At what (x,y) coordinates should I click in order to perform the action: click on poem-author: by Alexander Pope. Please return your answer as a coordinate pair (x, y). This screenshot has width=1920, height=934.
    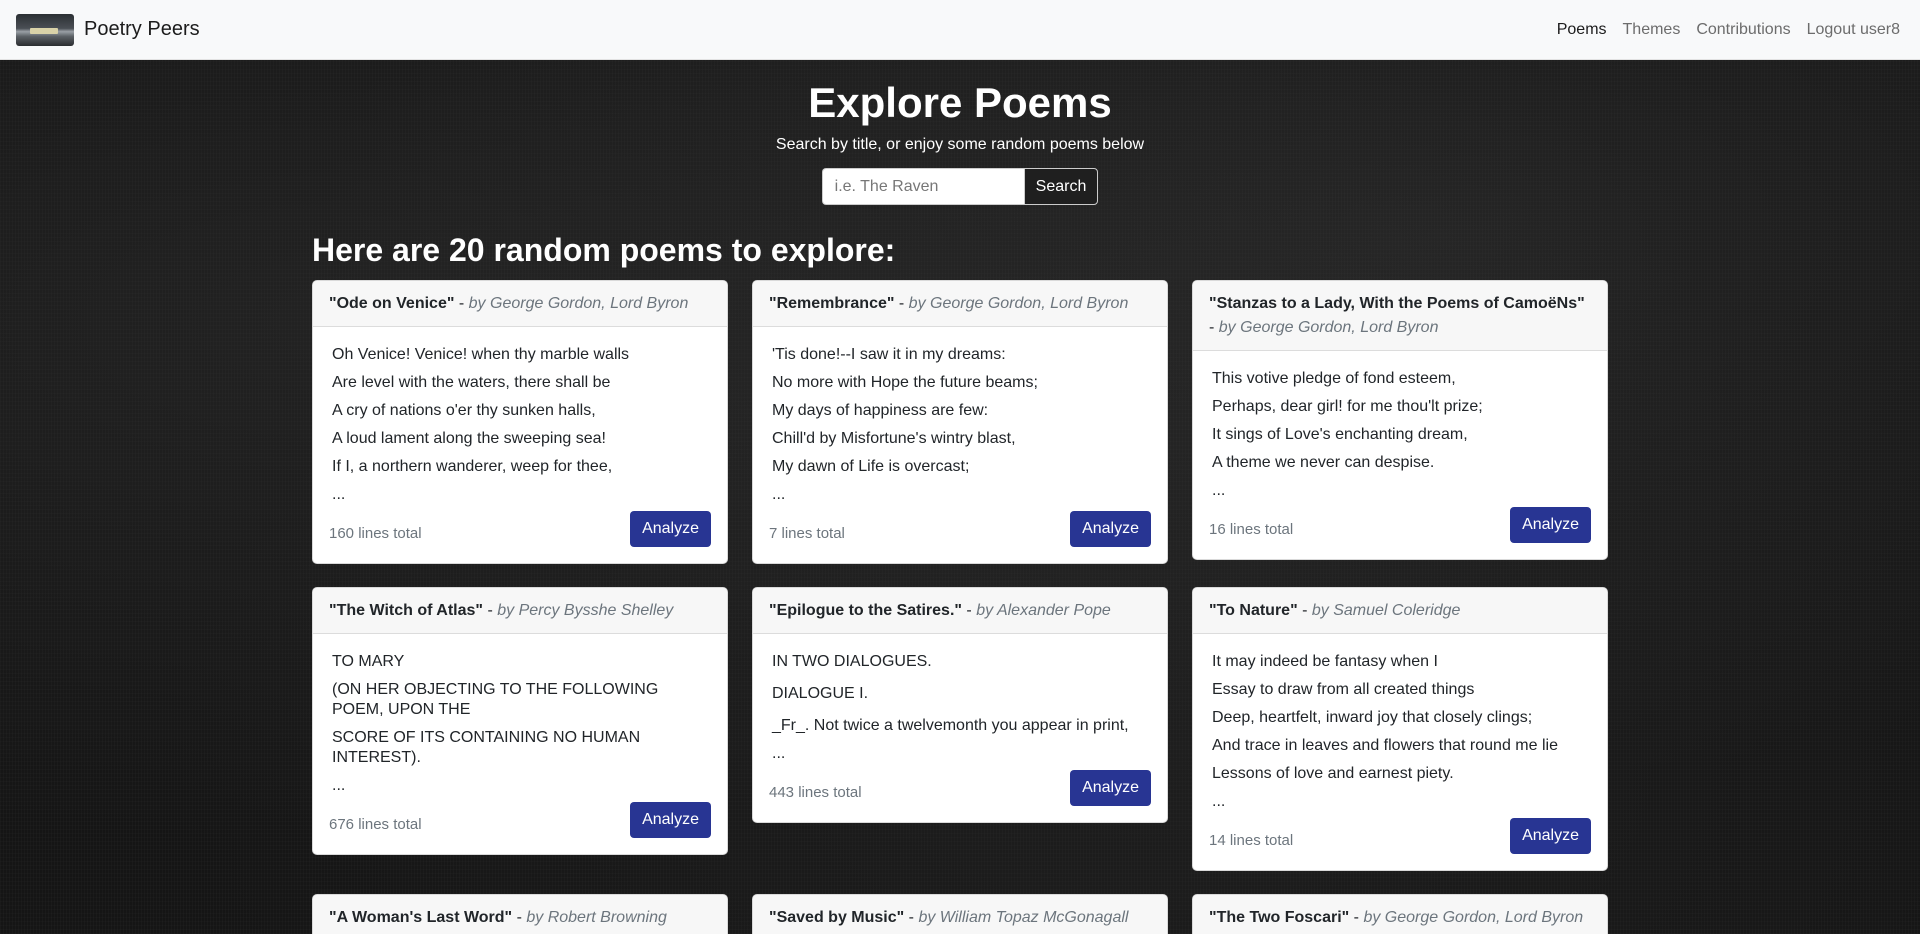
    Looking at the image, I should click on (1043, 610).